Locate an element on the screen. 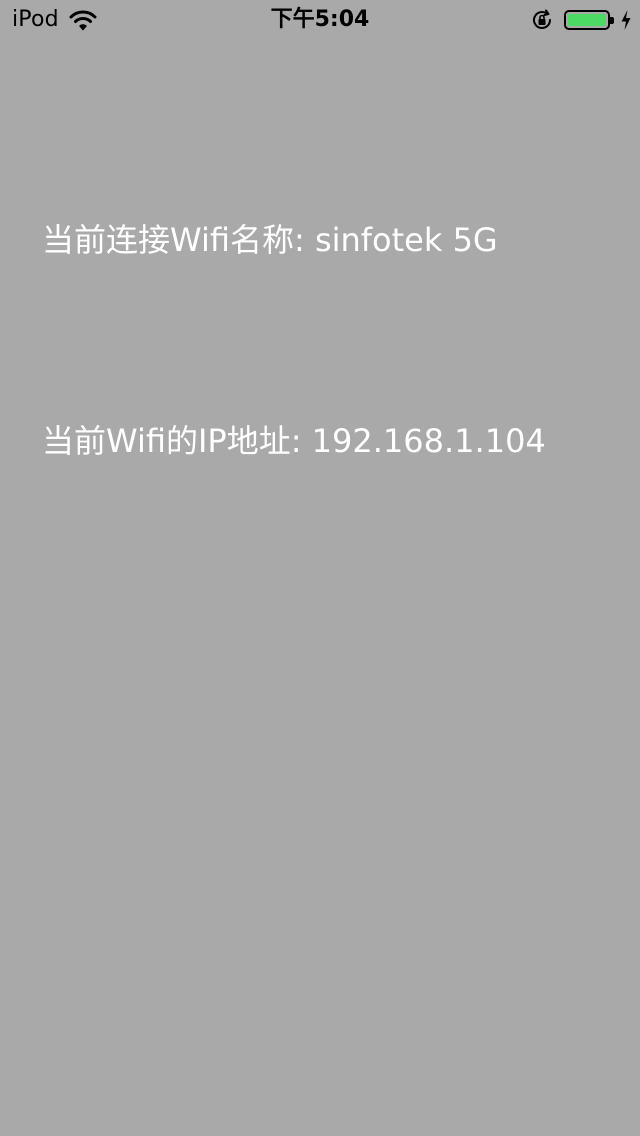 This screenshot has height=1136, width=640. status-bar: iPod 下午5:04 is located at coordinates (320, 20).